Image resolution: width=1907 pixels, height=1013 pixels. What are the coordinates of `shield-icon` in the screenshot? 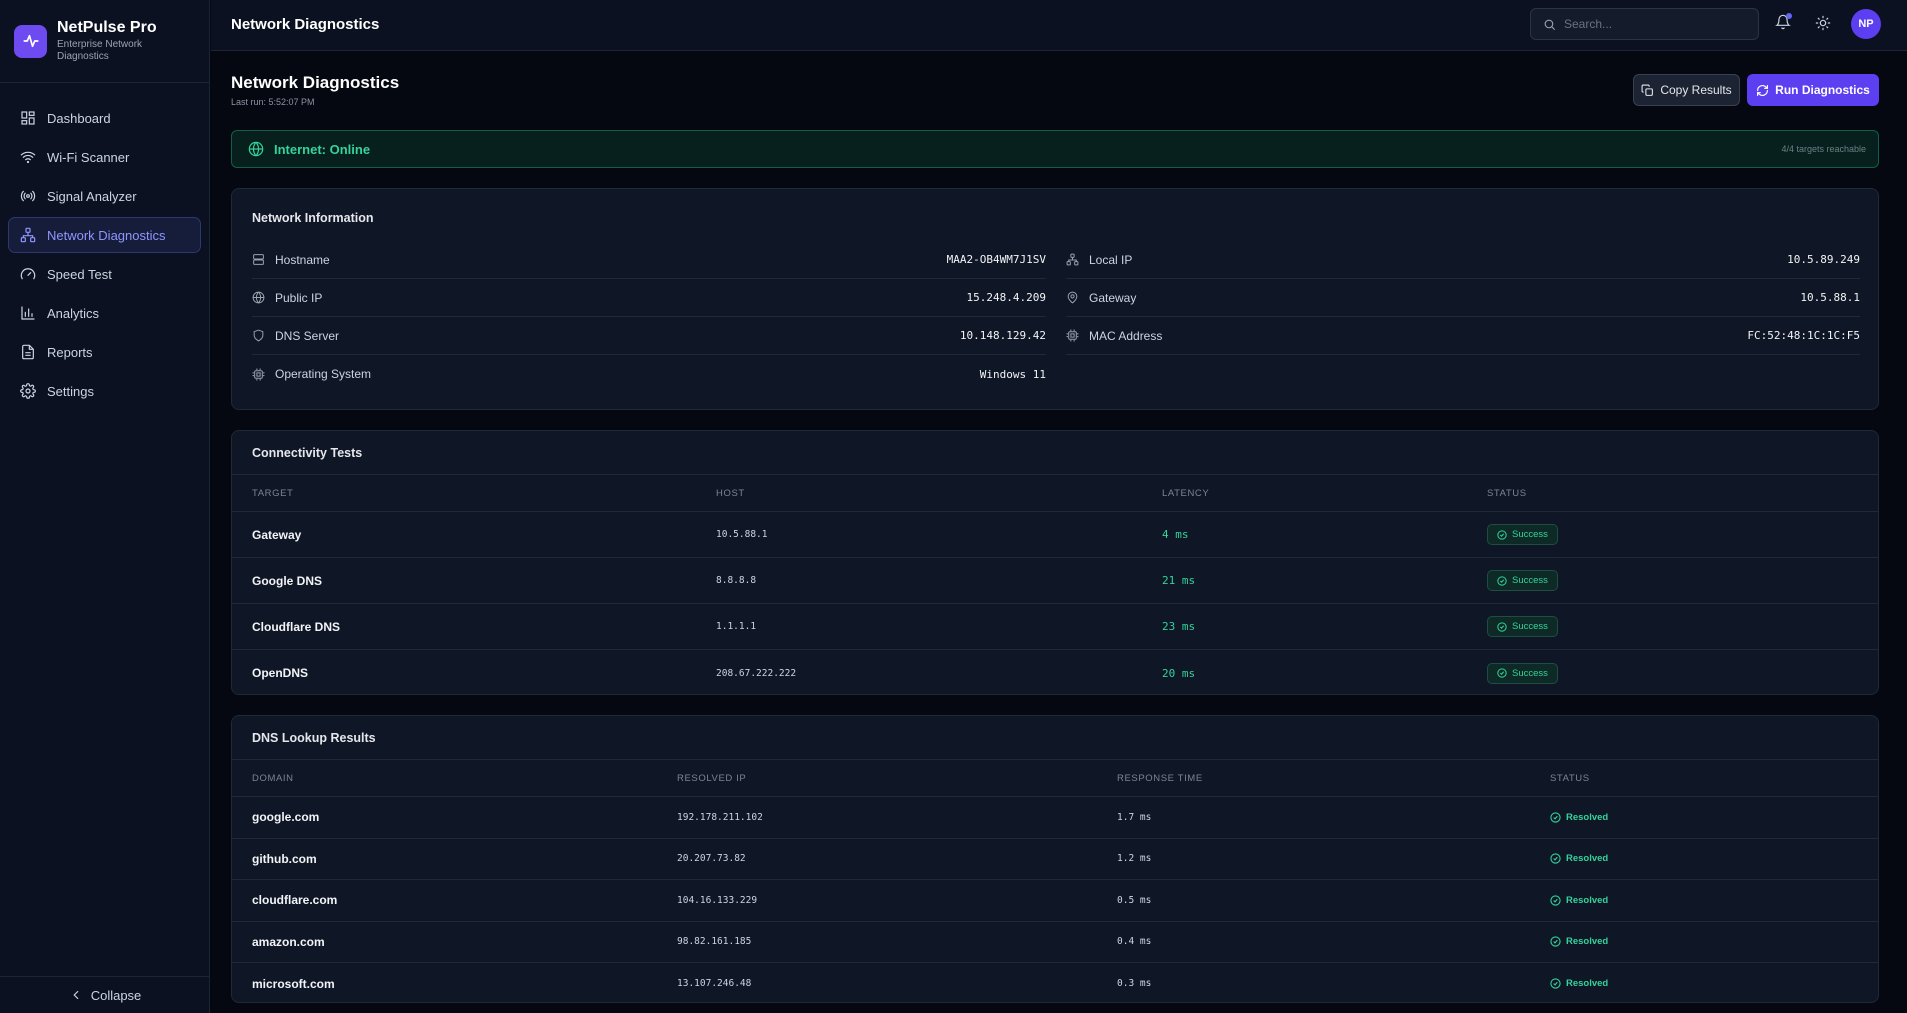 It's located at (258, 335).